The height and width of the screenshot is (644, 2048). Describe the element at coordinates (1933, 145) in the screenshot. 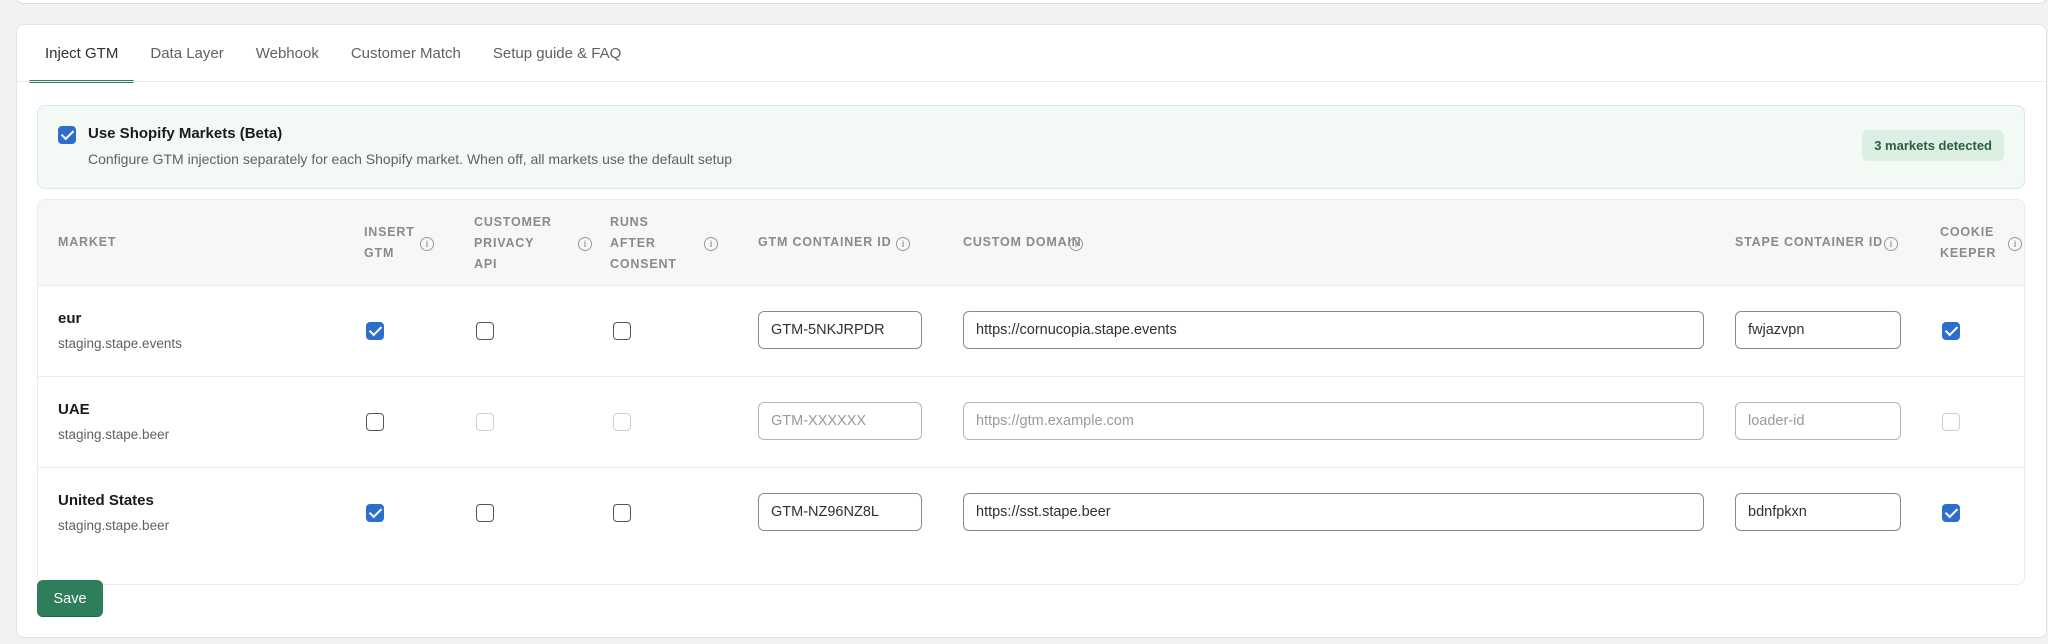

I see `markets-detected-badge: 3 markets detected` at that location.